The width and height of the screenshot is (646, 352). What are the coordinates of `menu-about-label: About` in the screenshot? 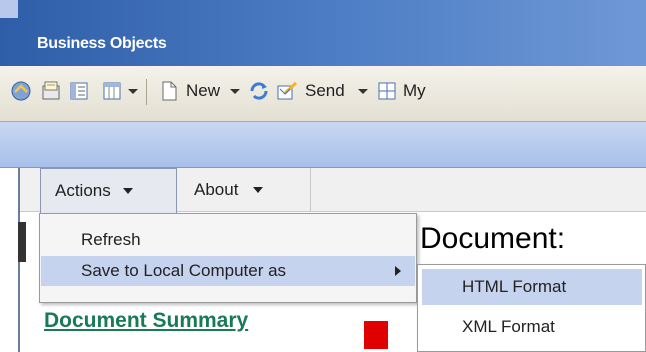 It's located at (216, 189).